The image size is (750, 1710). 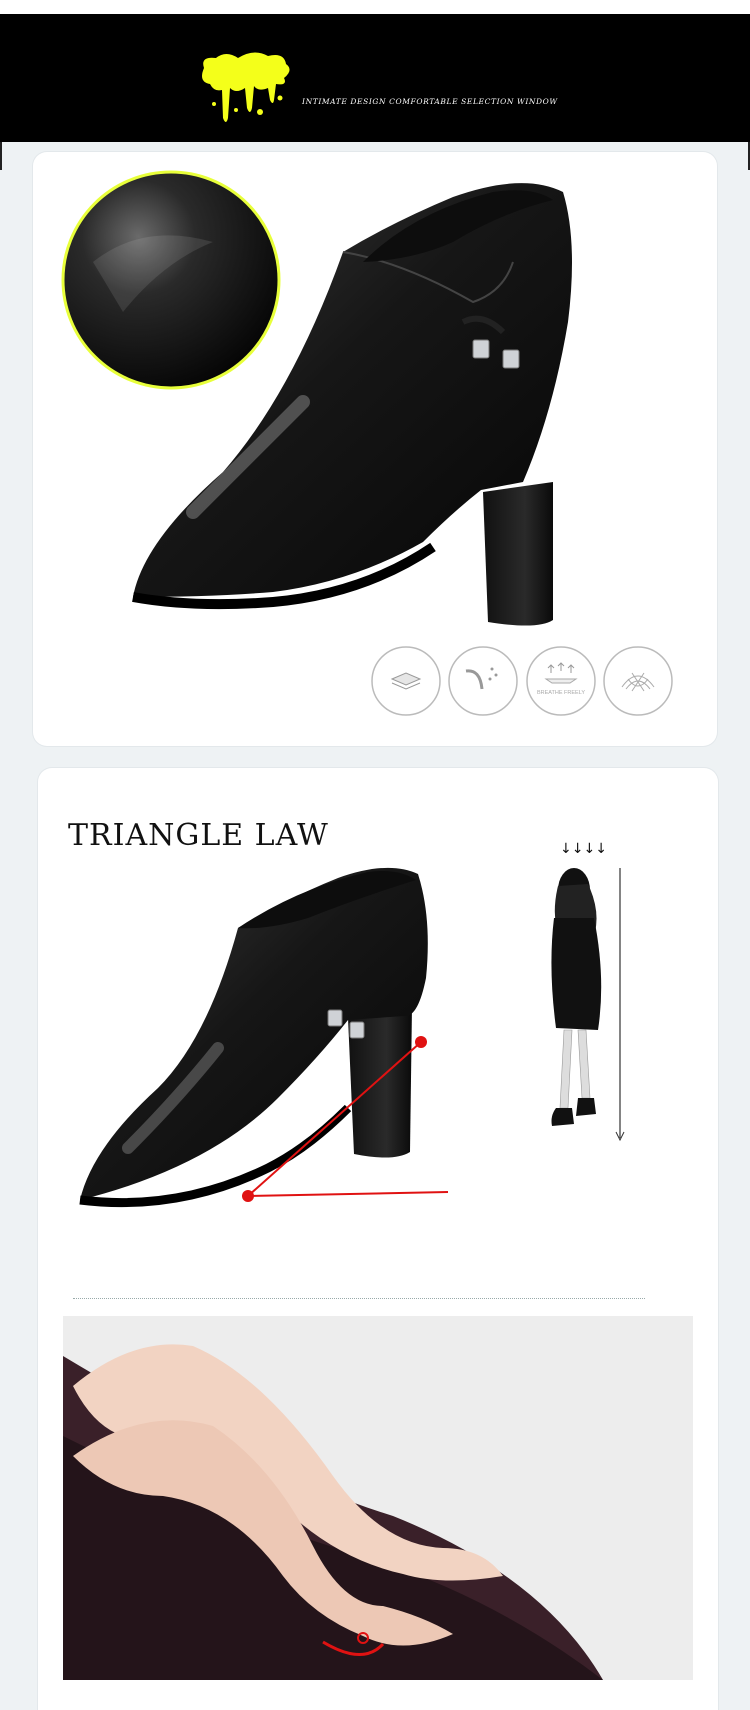 I want to click on shoe-side-view, so click(x=253, y=1037).